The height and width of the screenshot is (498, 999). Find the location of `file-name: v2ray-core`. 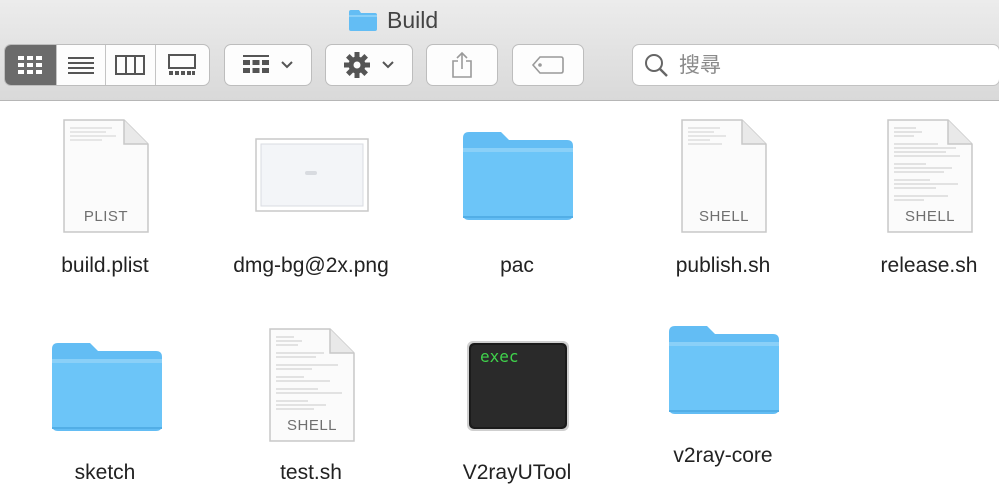

file-name: v2ray-core is located at coordinates (723, 456).